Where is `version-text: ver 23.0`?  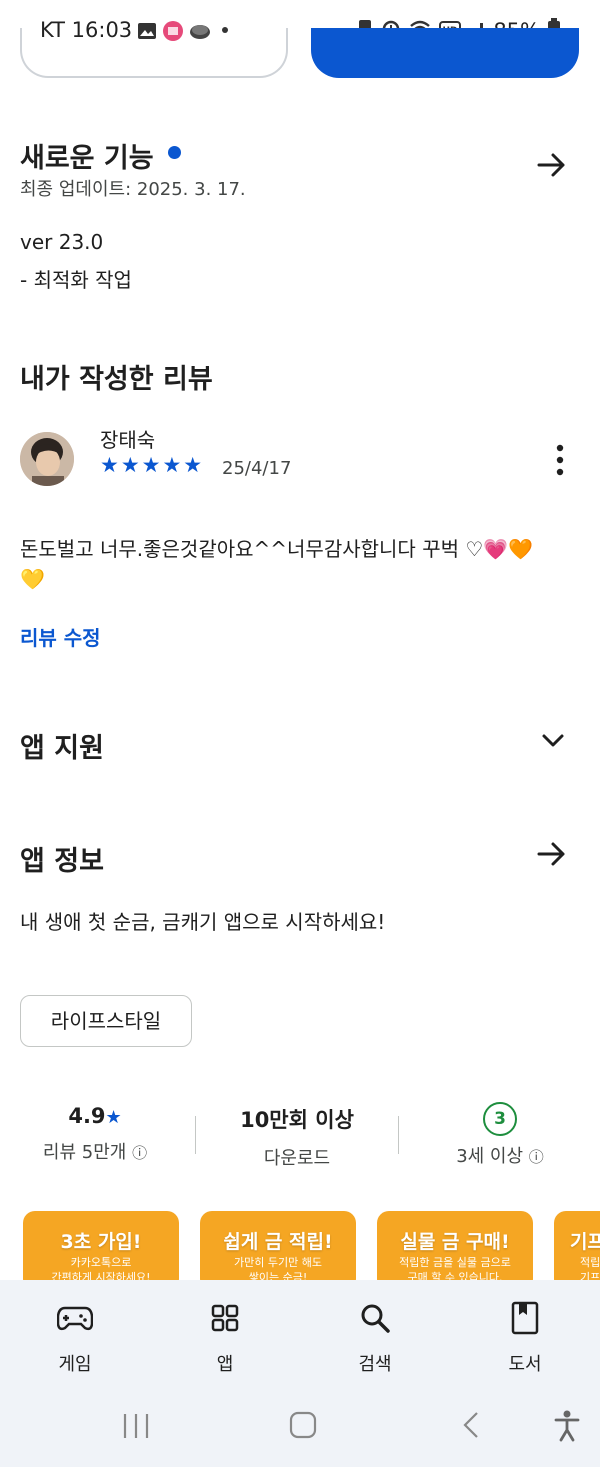
version-text: ver 23.0 is located at coordinates (62, 242).